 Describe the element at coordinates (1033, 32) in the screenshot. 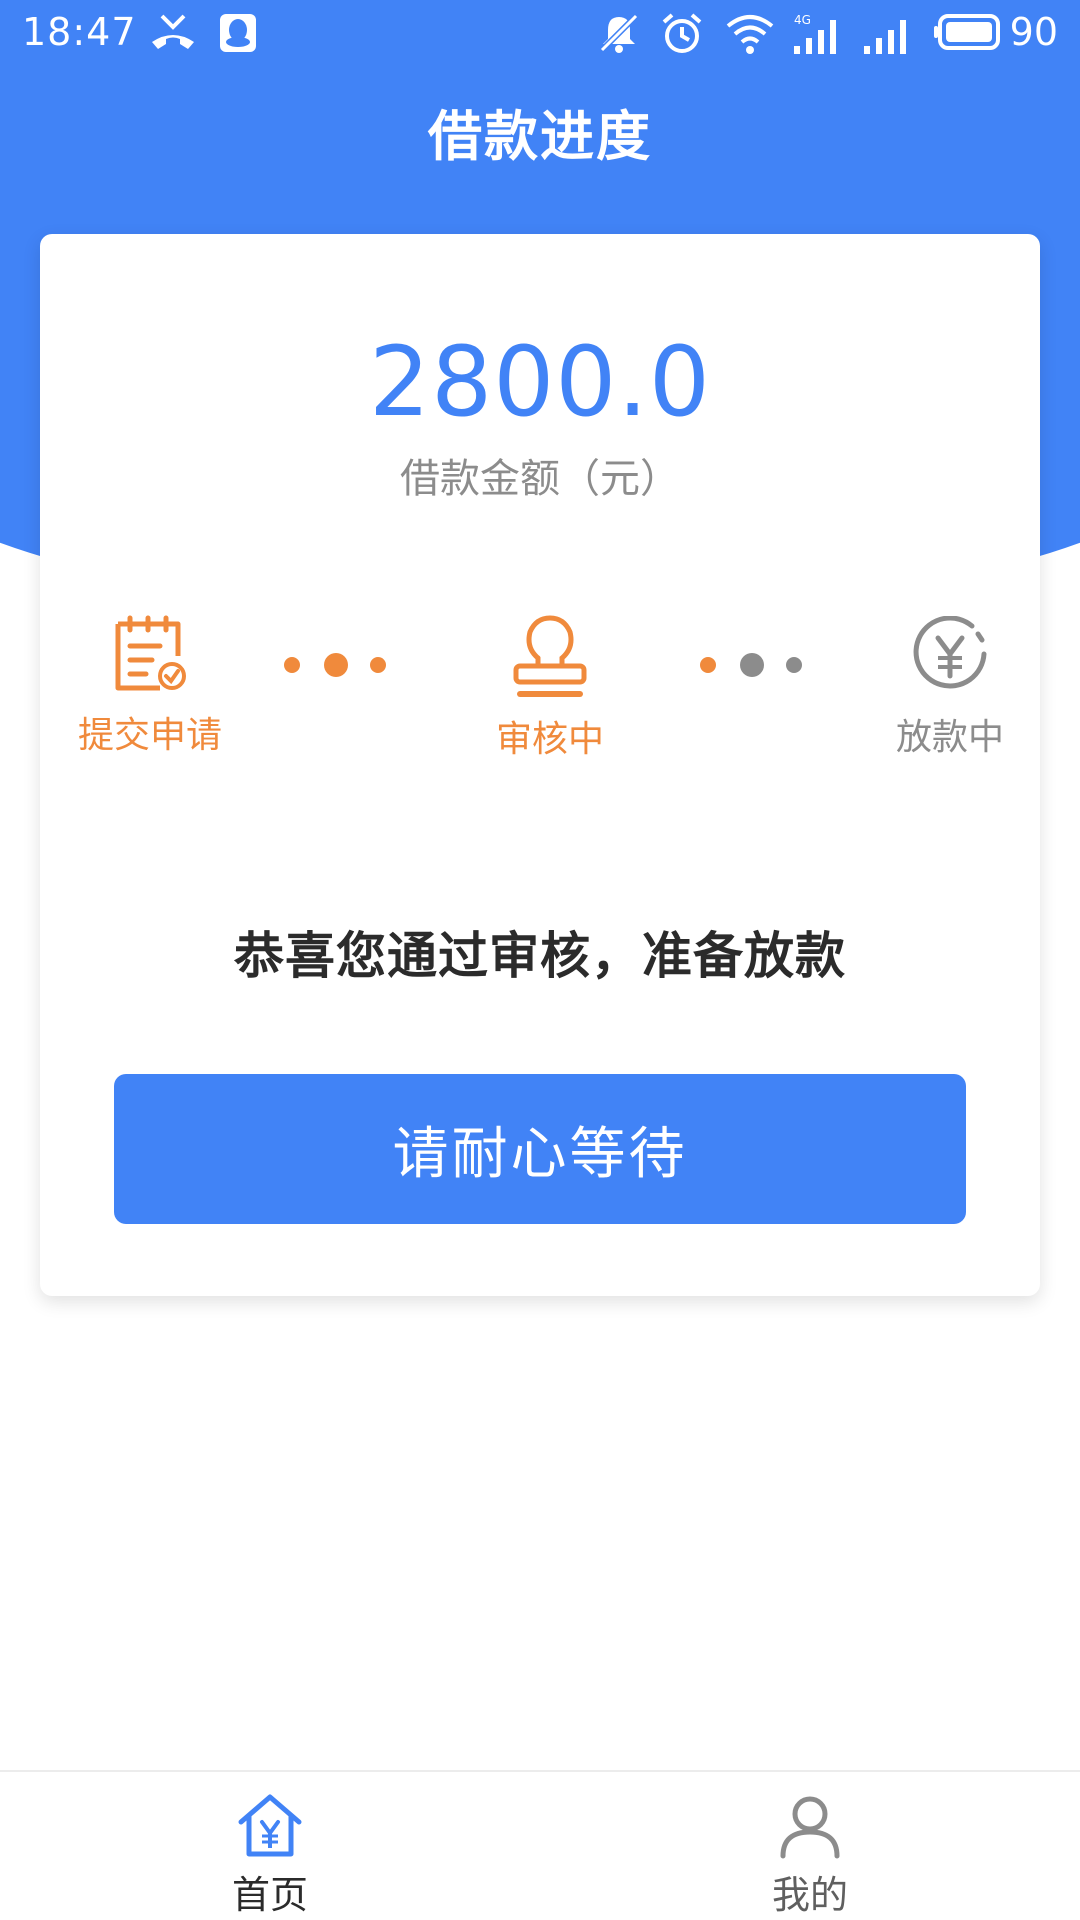

I see `battery-level: 90` at that location.